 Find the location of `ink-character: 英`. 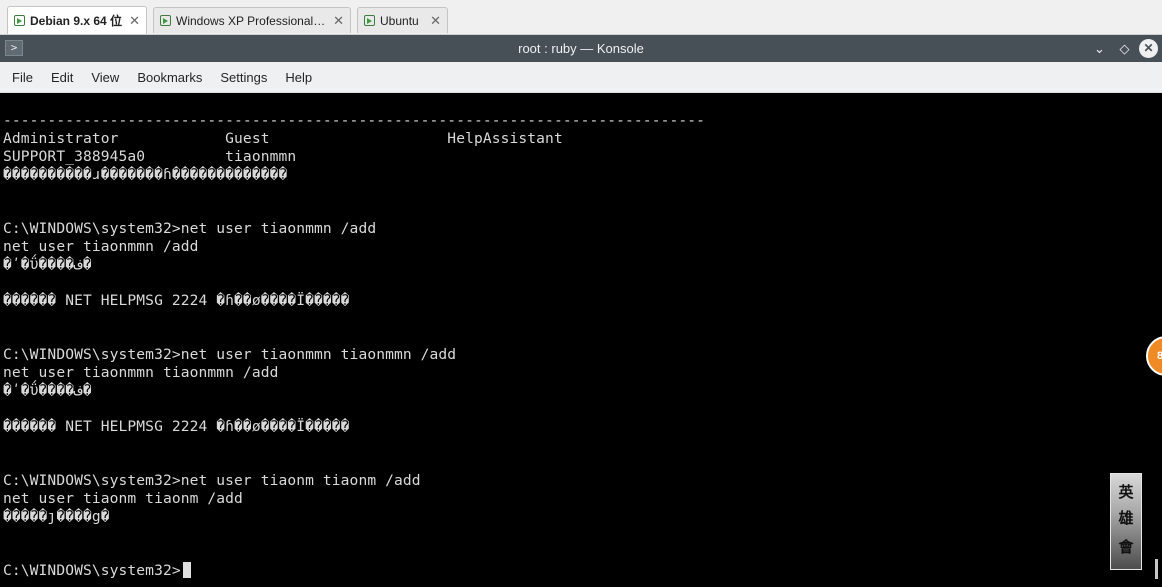

ink-character: 英 is located at coordinates (1126, 492).